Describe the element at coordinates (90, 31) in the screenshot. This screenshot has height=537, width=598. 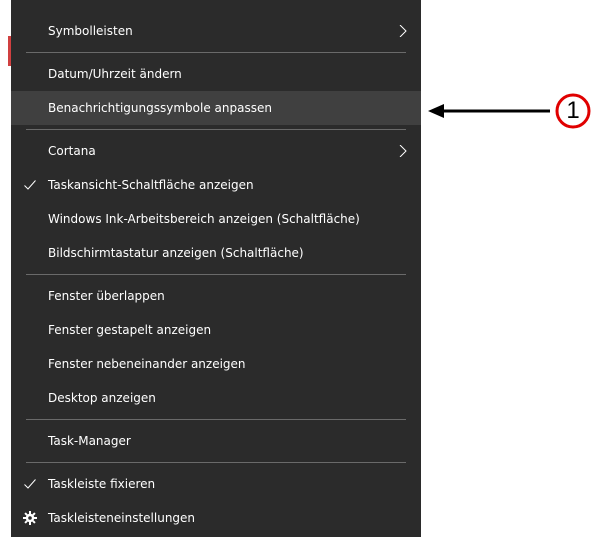
I see `menu-item-label: Symbolleisten` at that location.